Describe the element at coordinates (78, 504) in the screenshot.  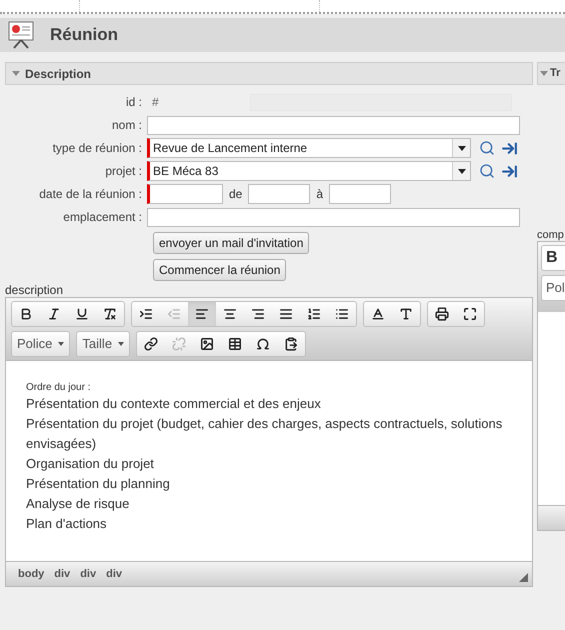
I see `agenda-line: Analyse de risque` at that location.